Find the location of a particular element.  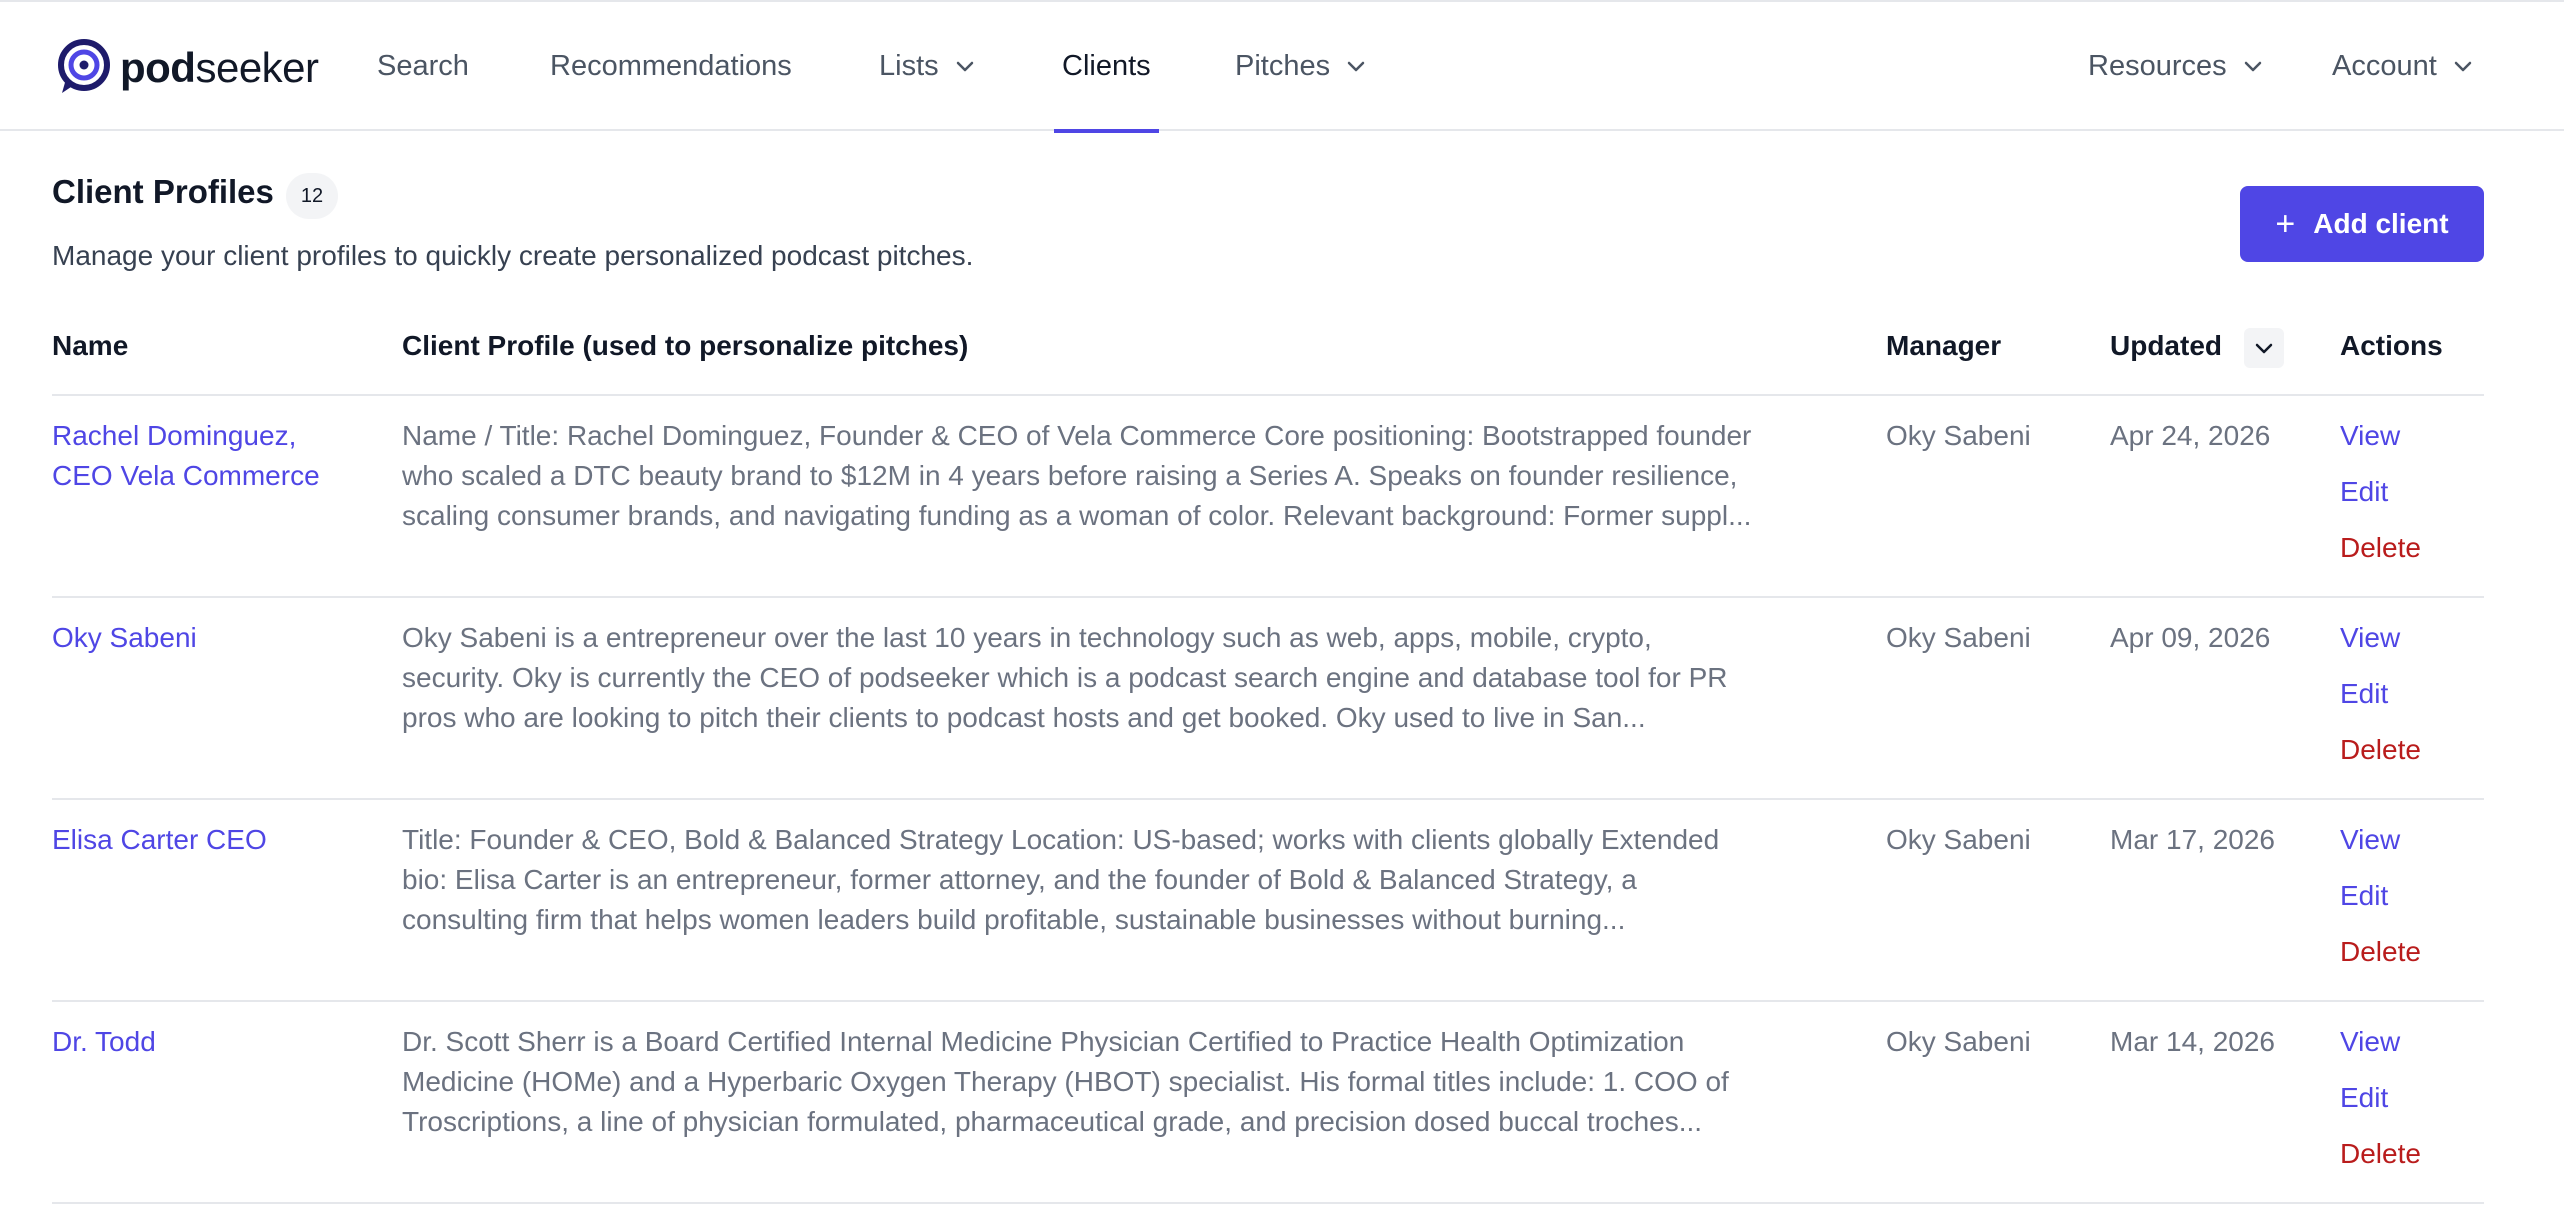

nav-clients-label: Clients is located at coordinates (1106, 66).